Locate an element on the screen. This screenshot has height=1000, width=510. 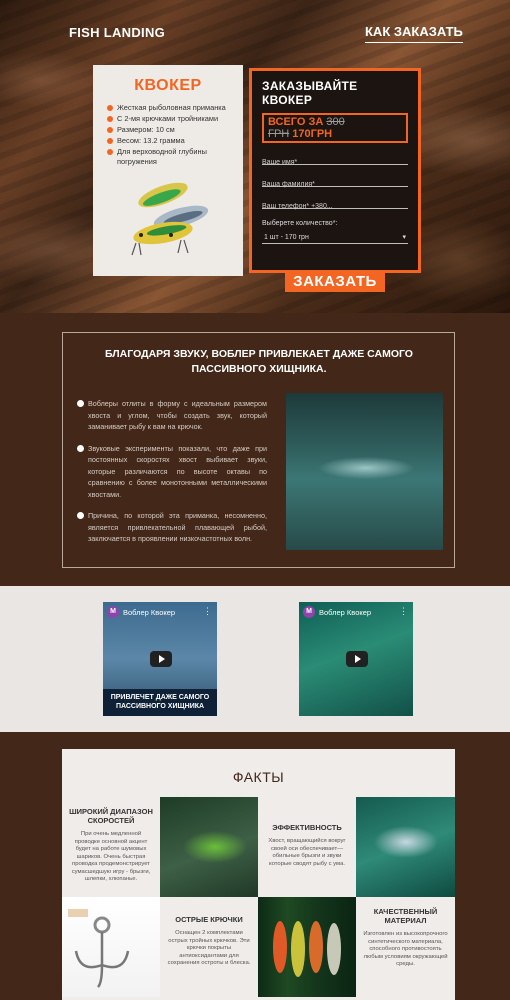
fact-title: ОСТРЫЕ КРЮЧКИ is located at coordinates (209, 919).